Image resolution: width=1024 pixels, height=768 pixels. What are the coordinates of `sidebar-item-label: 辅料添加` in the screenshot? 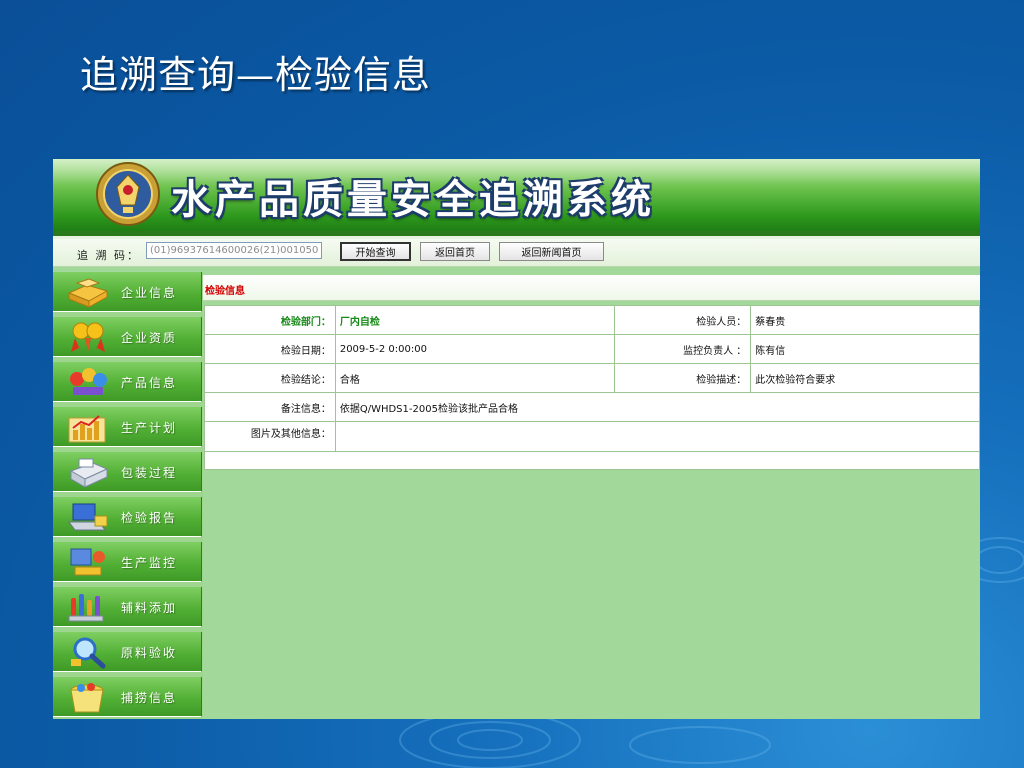 It's located at (149, 608).